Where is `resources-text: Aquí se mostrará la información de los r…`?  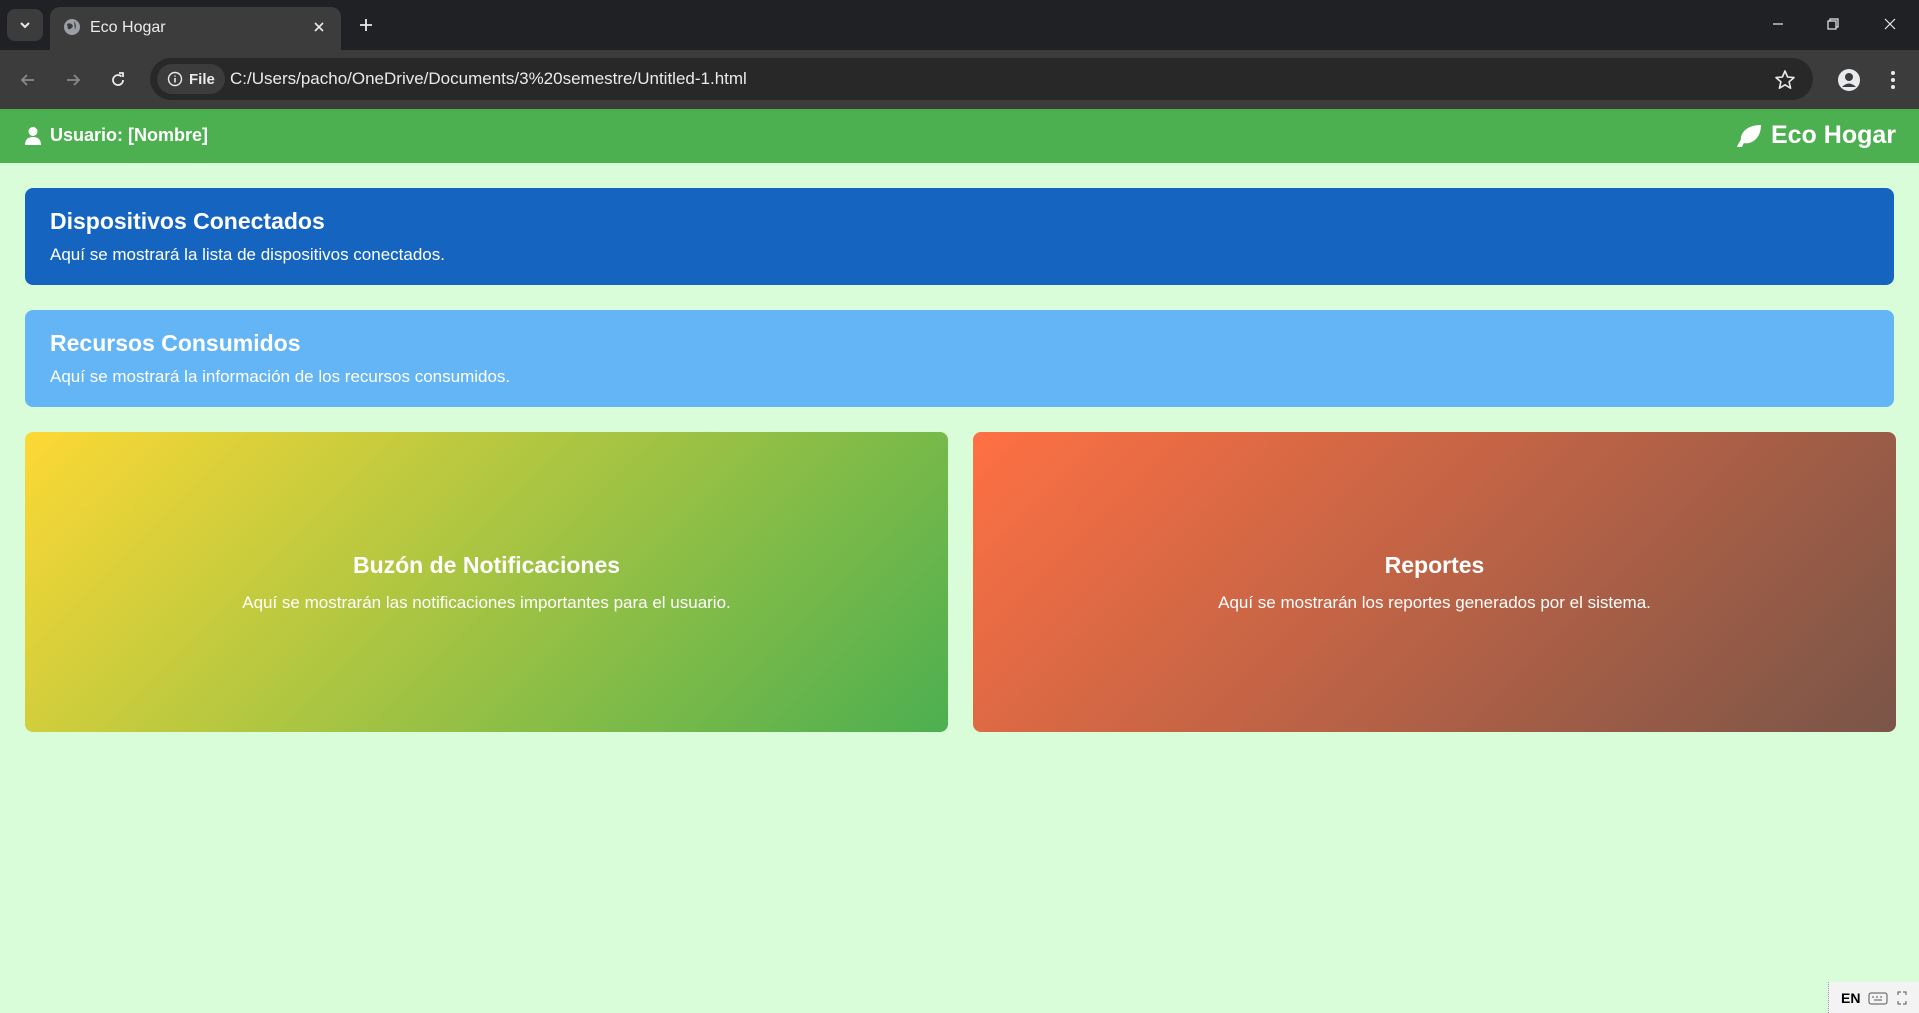
resources-text: Aquí se mostrará la información de los r… is located at coordinates (280, 376).